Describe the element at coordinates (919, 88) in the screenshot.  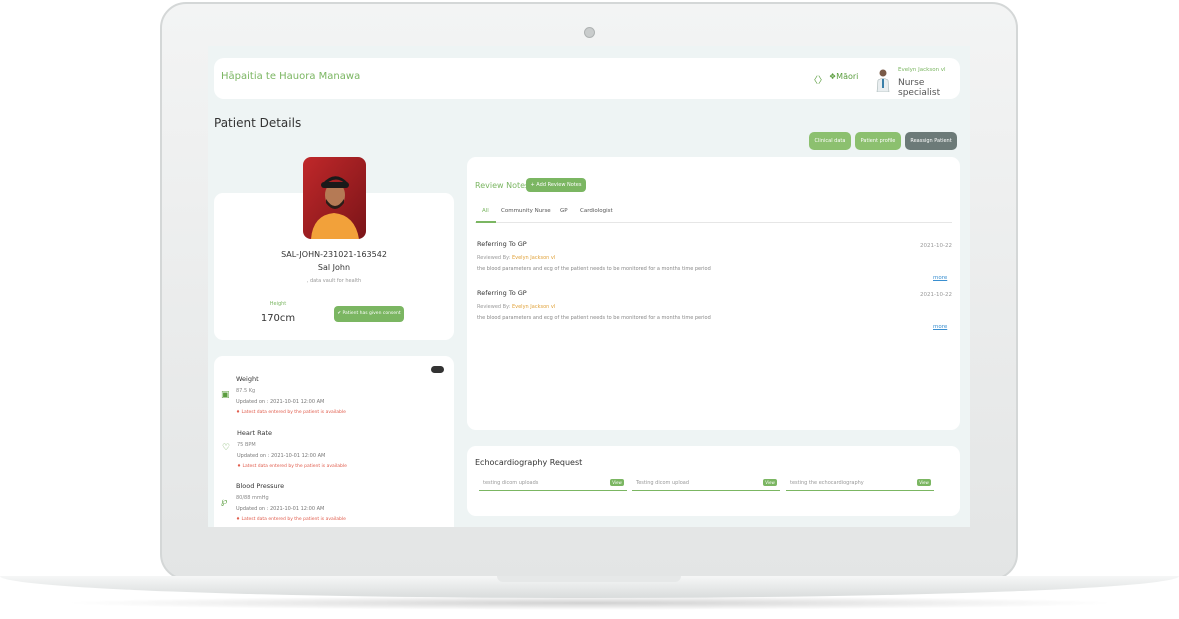
I see `user-role: Nurse specialist` at that location.